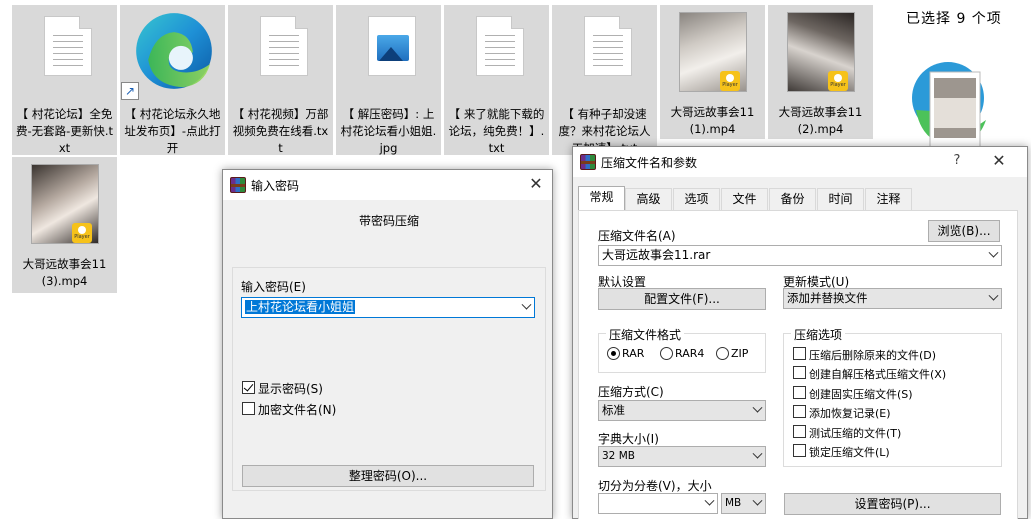  What do you see at coordinates (690, 353) in the screenshot?
I see `format-rar4-label: RAR4` at bounding box center [690, 353].